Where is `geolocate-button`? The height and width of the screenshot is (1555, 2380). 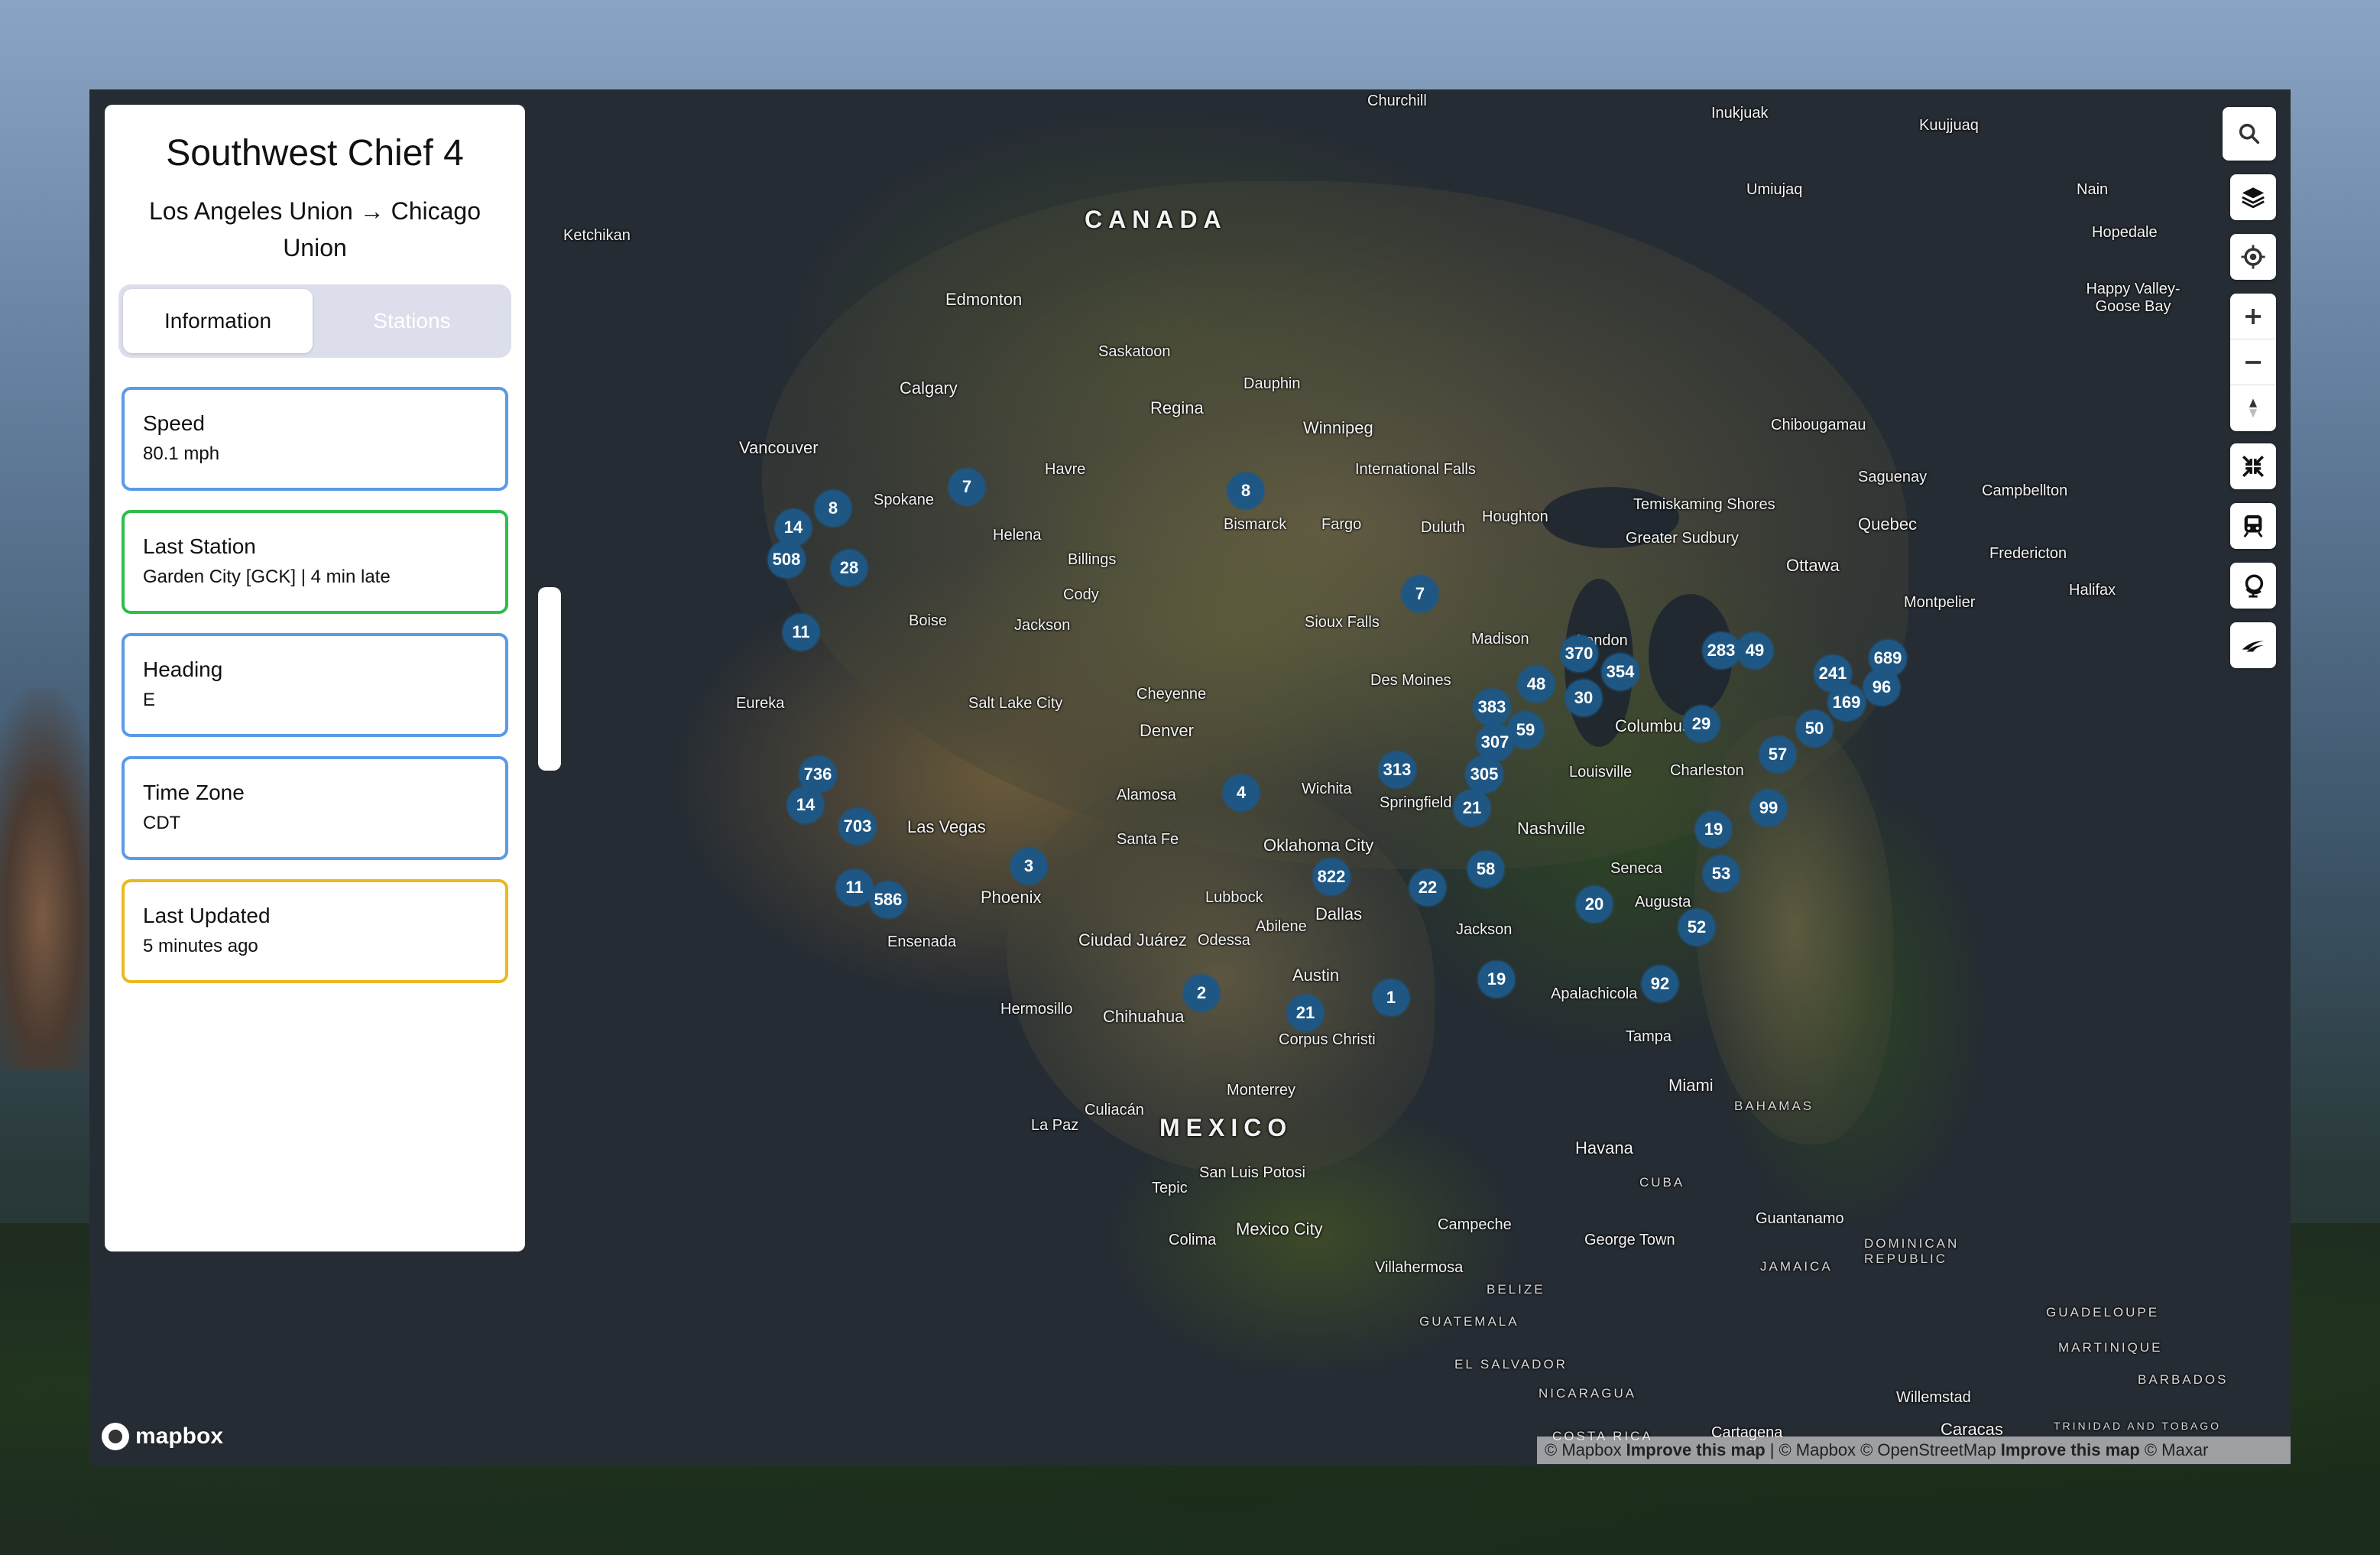
geolocate-button is located at coordinates (2253, 257).